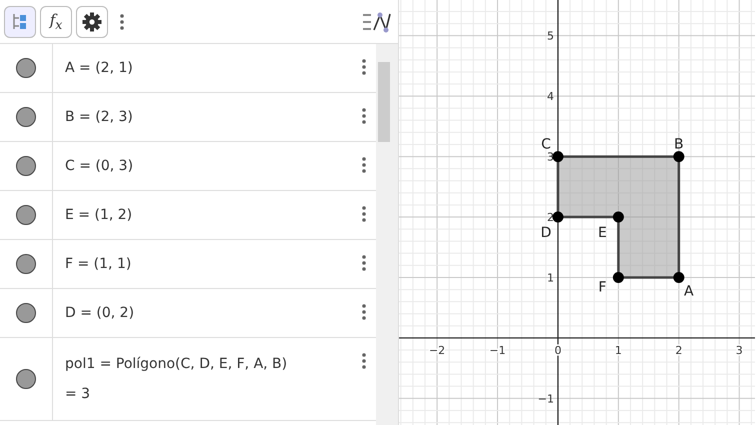  What do you see at coordinates (208, 68) in the screenshot?
I see `algebra-expression: A = (2, 1)` at bounding box center [208, 68].